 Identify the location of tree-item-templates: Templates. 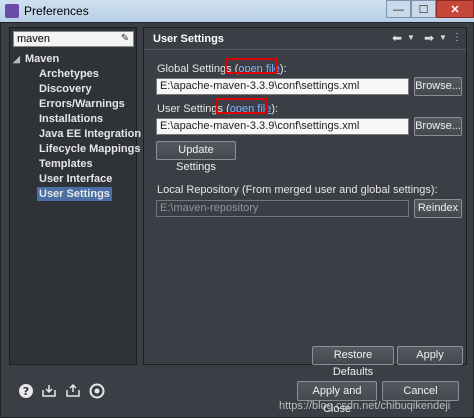
(73, 164).